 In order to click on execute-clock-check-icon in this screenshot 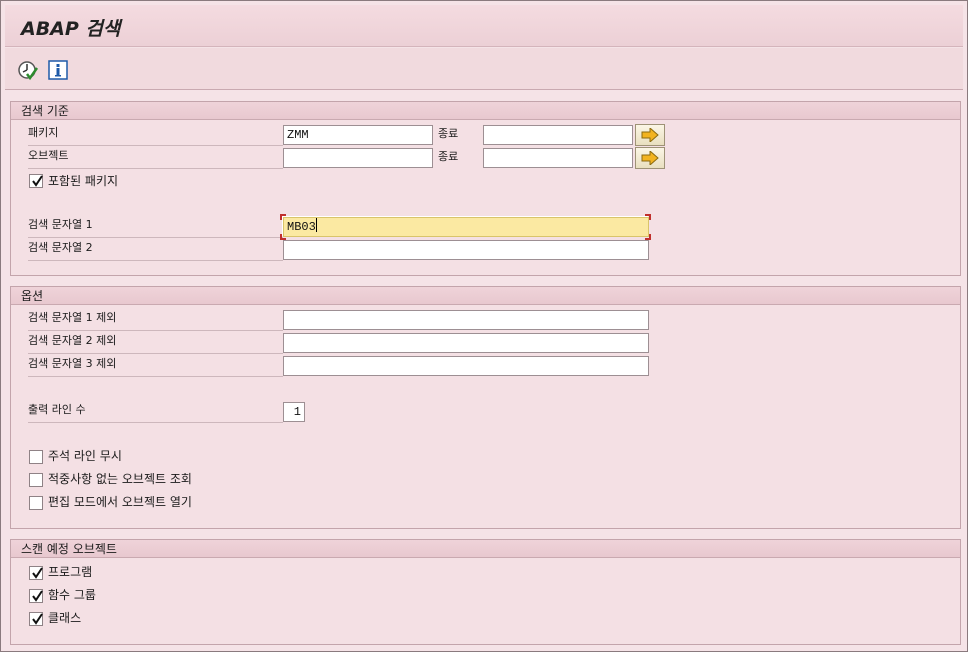, I will do `click(28, 71)`.